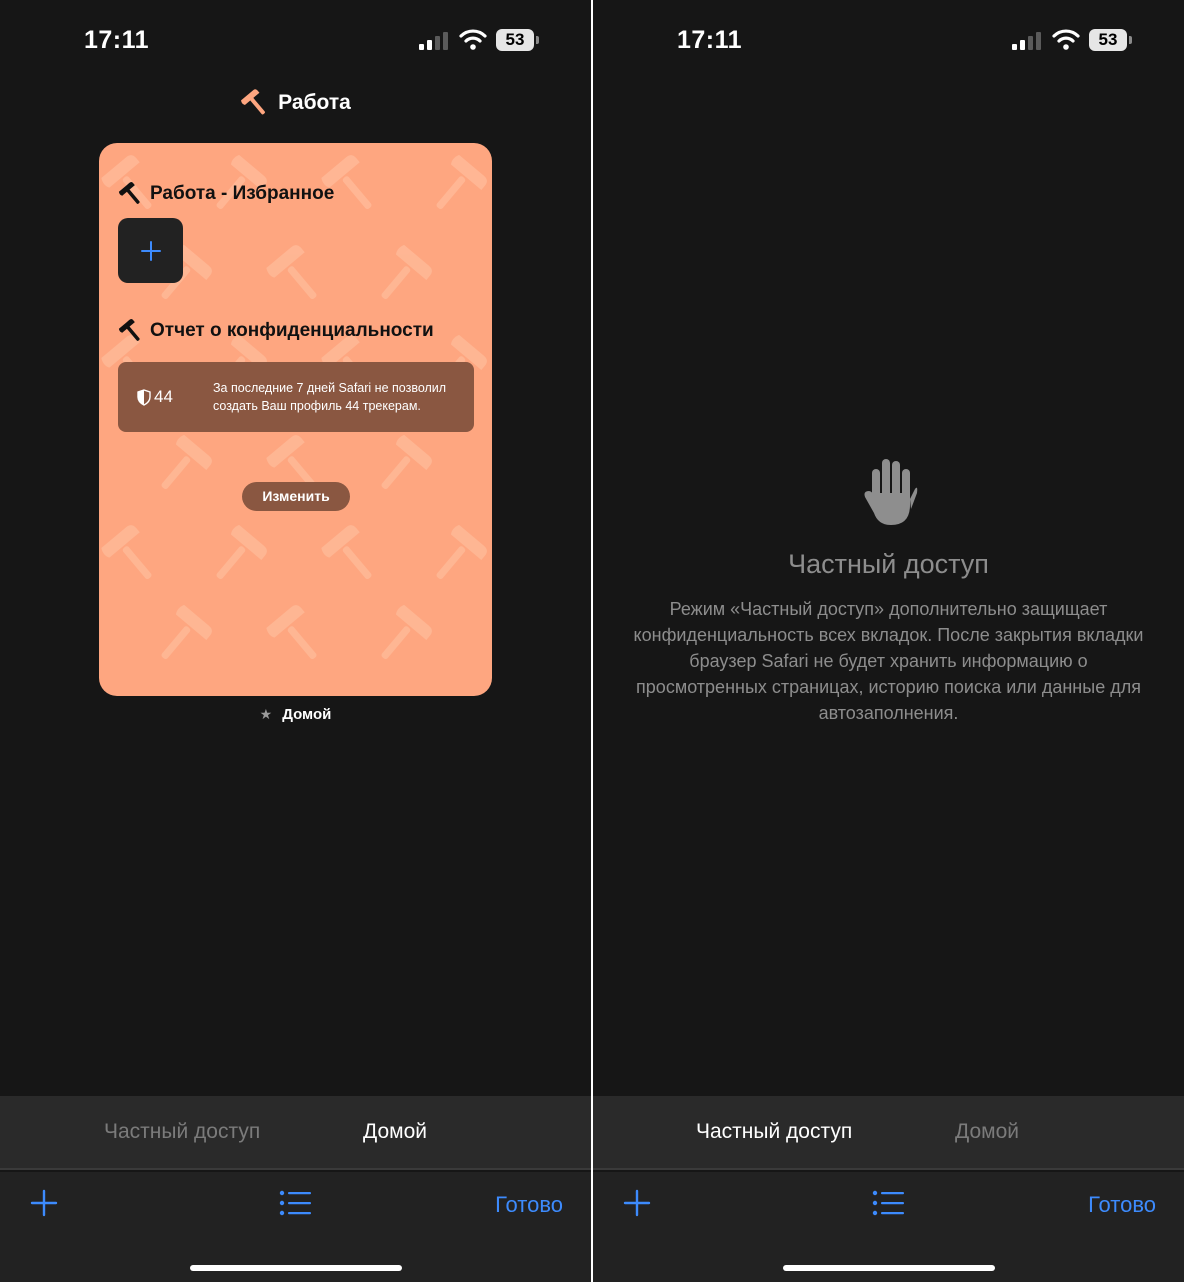 The height and width of the screenshot is (1282, 1184). I want to click on tracker-count: 44, so click(167, 397).